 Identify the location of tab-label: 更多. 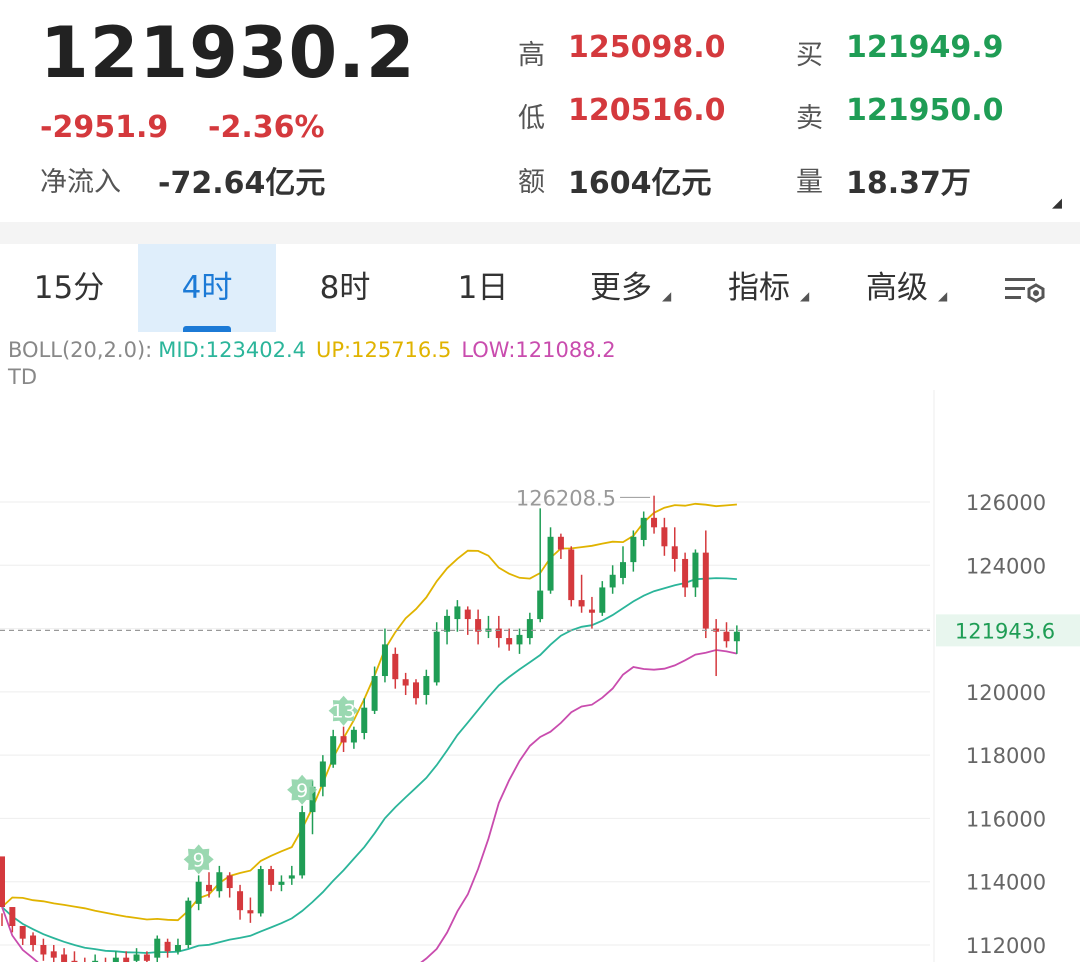
(621, 288).